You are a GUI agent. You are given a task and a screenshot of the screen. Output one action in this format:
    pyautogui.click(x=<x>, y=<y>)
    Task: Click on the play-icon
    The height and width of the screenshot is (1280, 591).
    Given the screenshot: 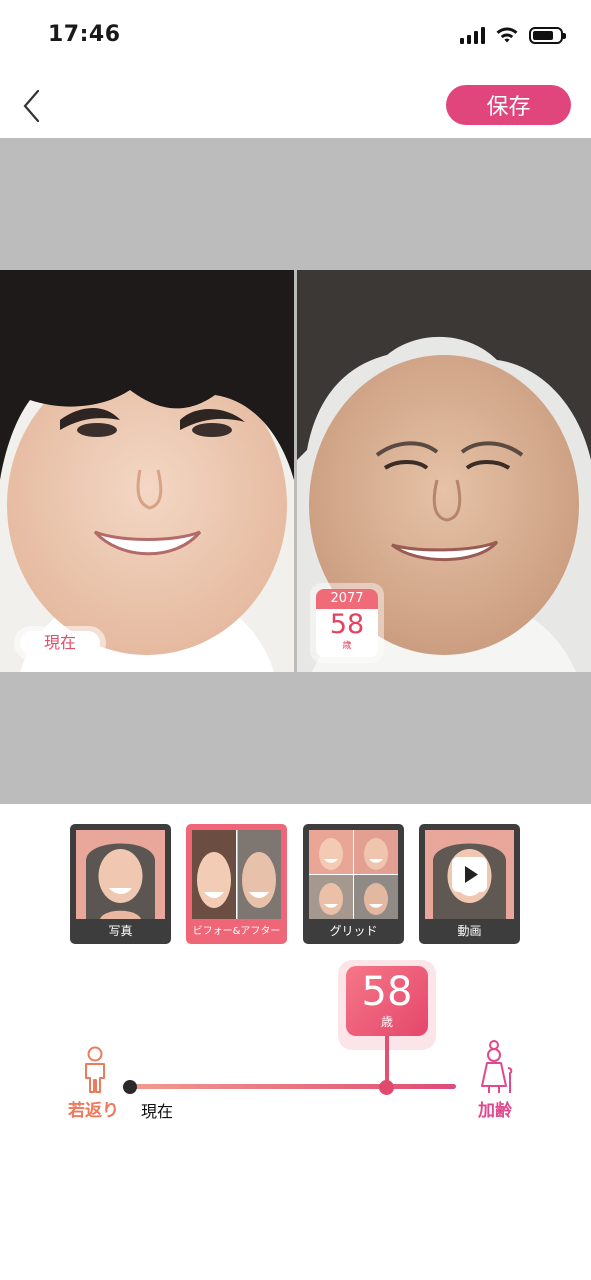 What is the action you would take?
    pyautogui.click(x=469, y=874)
    